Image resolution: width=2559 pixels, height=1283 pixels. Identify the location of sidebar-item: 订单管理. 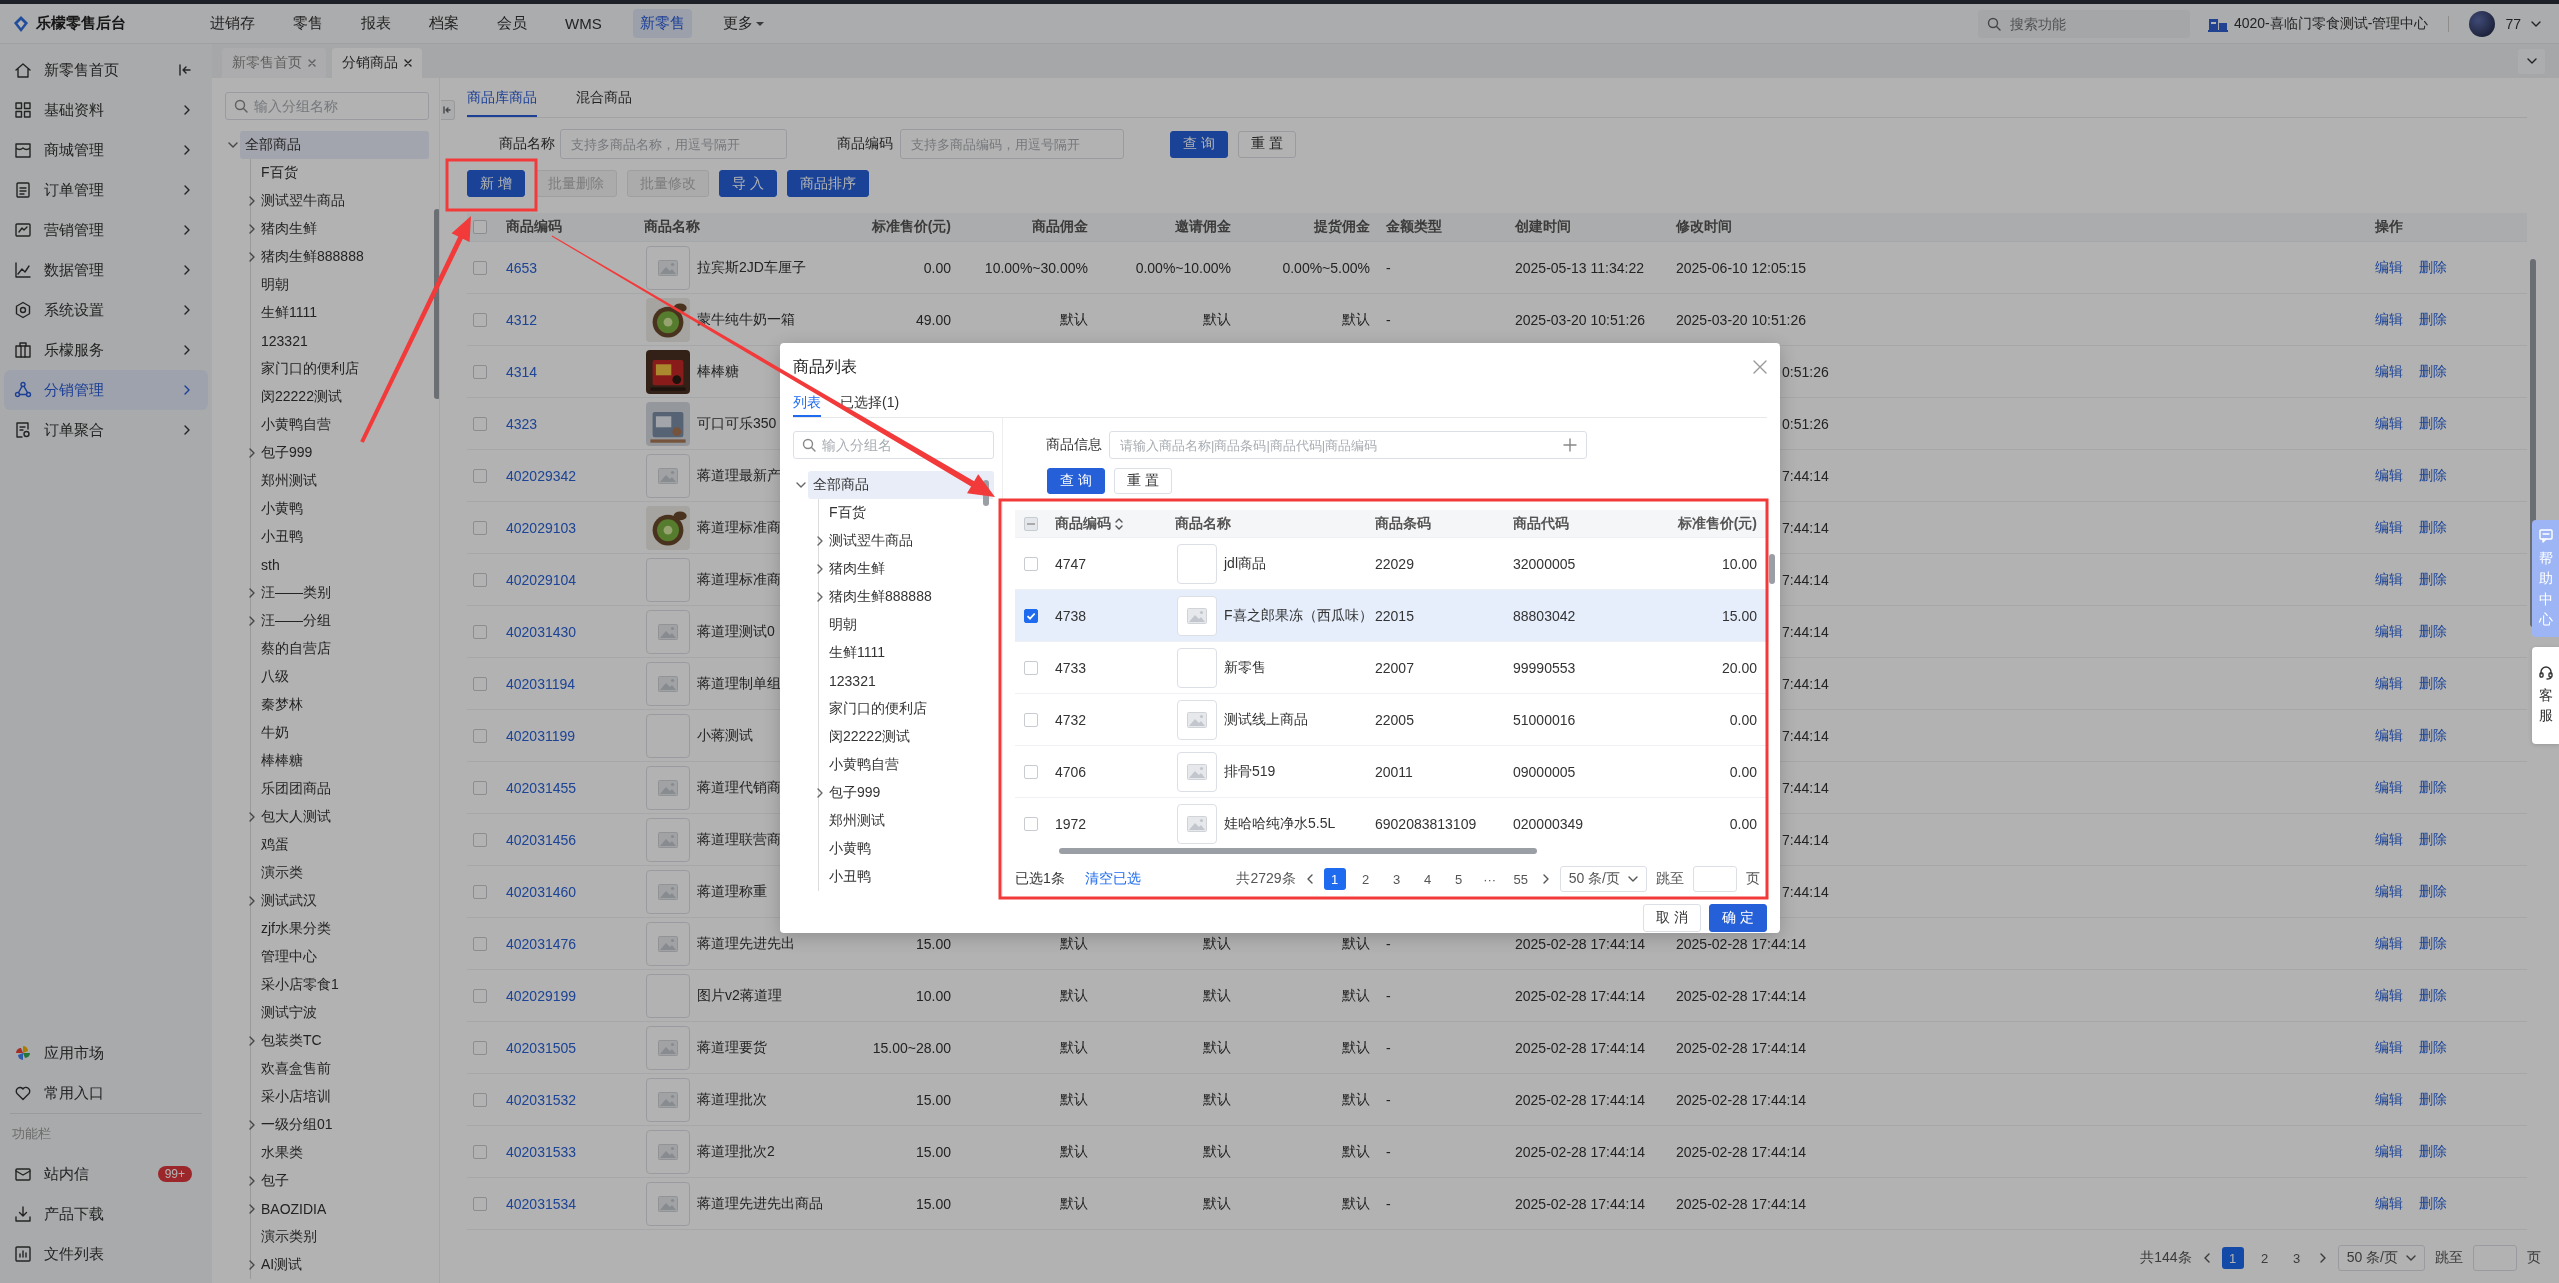
(106, 190).